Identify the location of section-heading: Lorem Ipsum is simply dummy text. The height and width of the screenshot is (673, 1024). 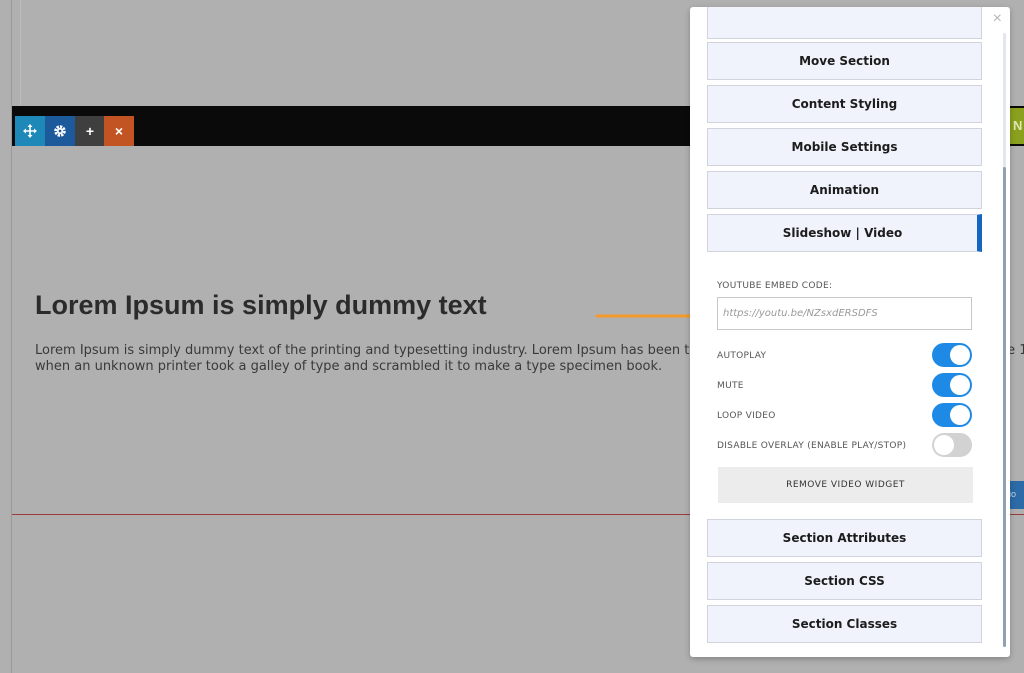
(261, 305).